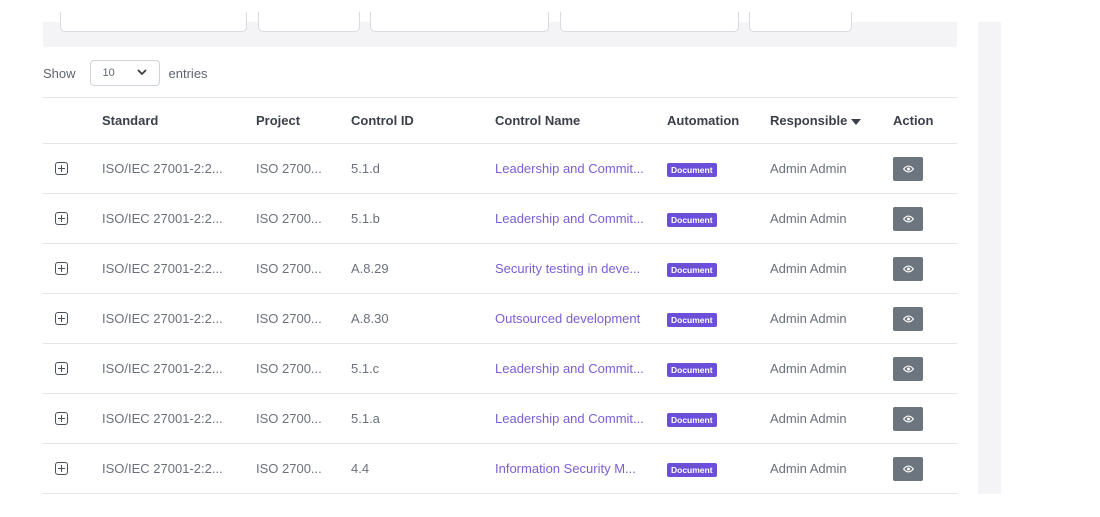 The width and height of the screenshot is (1100, 517). I want to click on filter-bar, so click(500, 29).